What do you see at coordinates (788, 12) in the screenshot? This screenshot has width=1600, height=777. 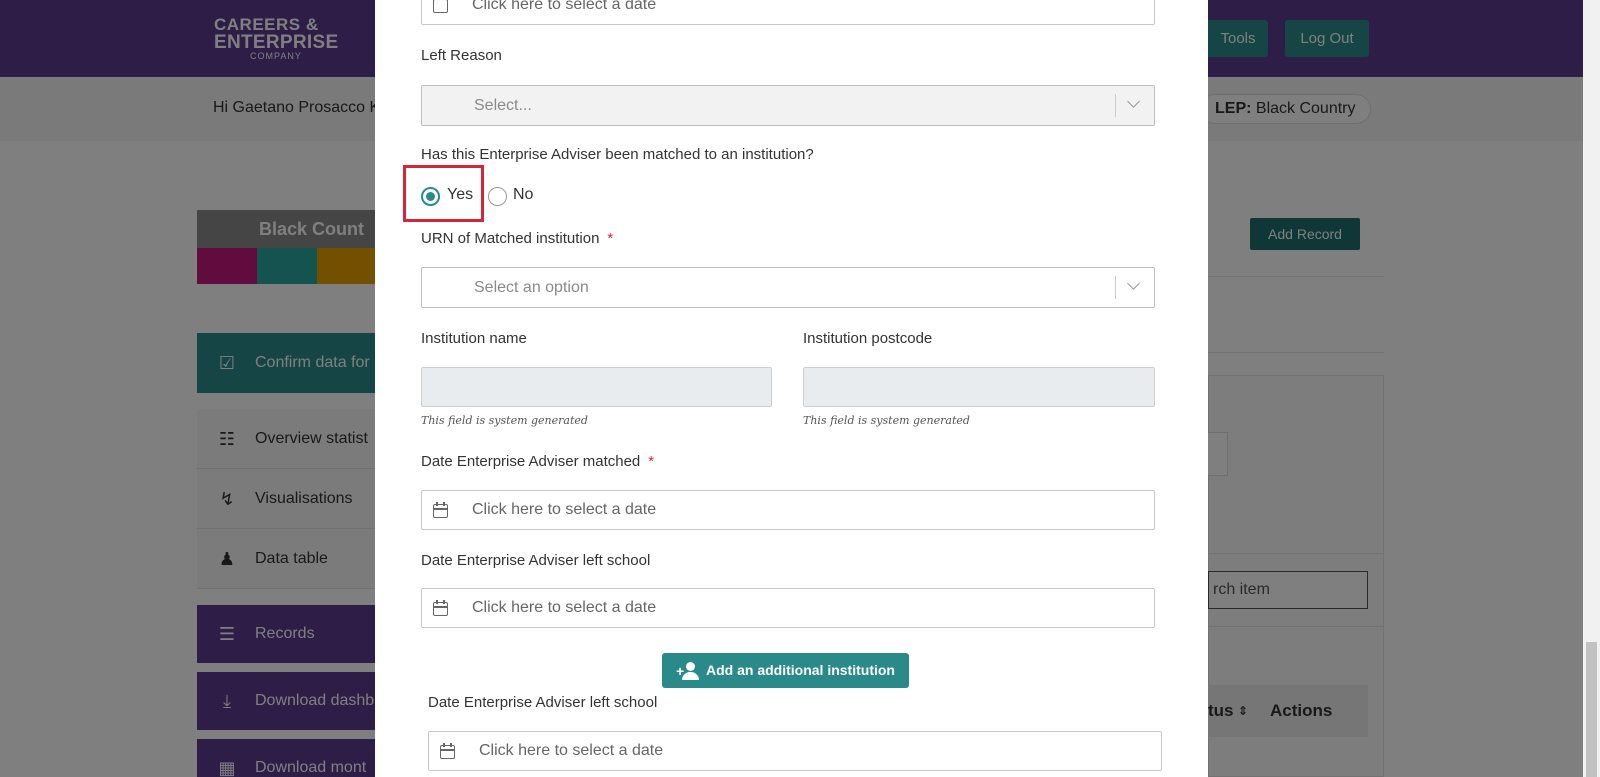 I see `date-picker-input: Click here to select a date` at bounding box center [788, 12].